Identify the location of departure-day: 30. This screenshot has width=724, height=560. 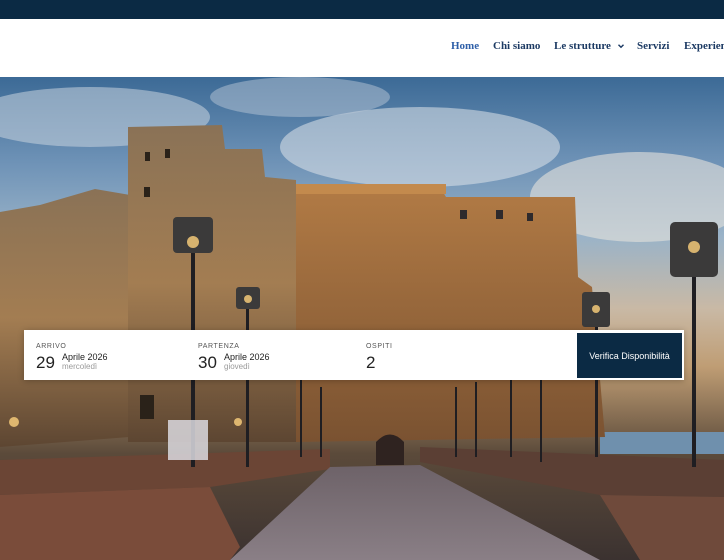
(207, 362).